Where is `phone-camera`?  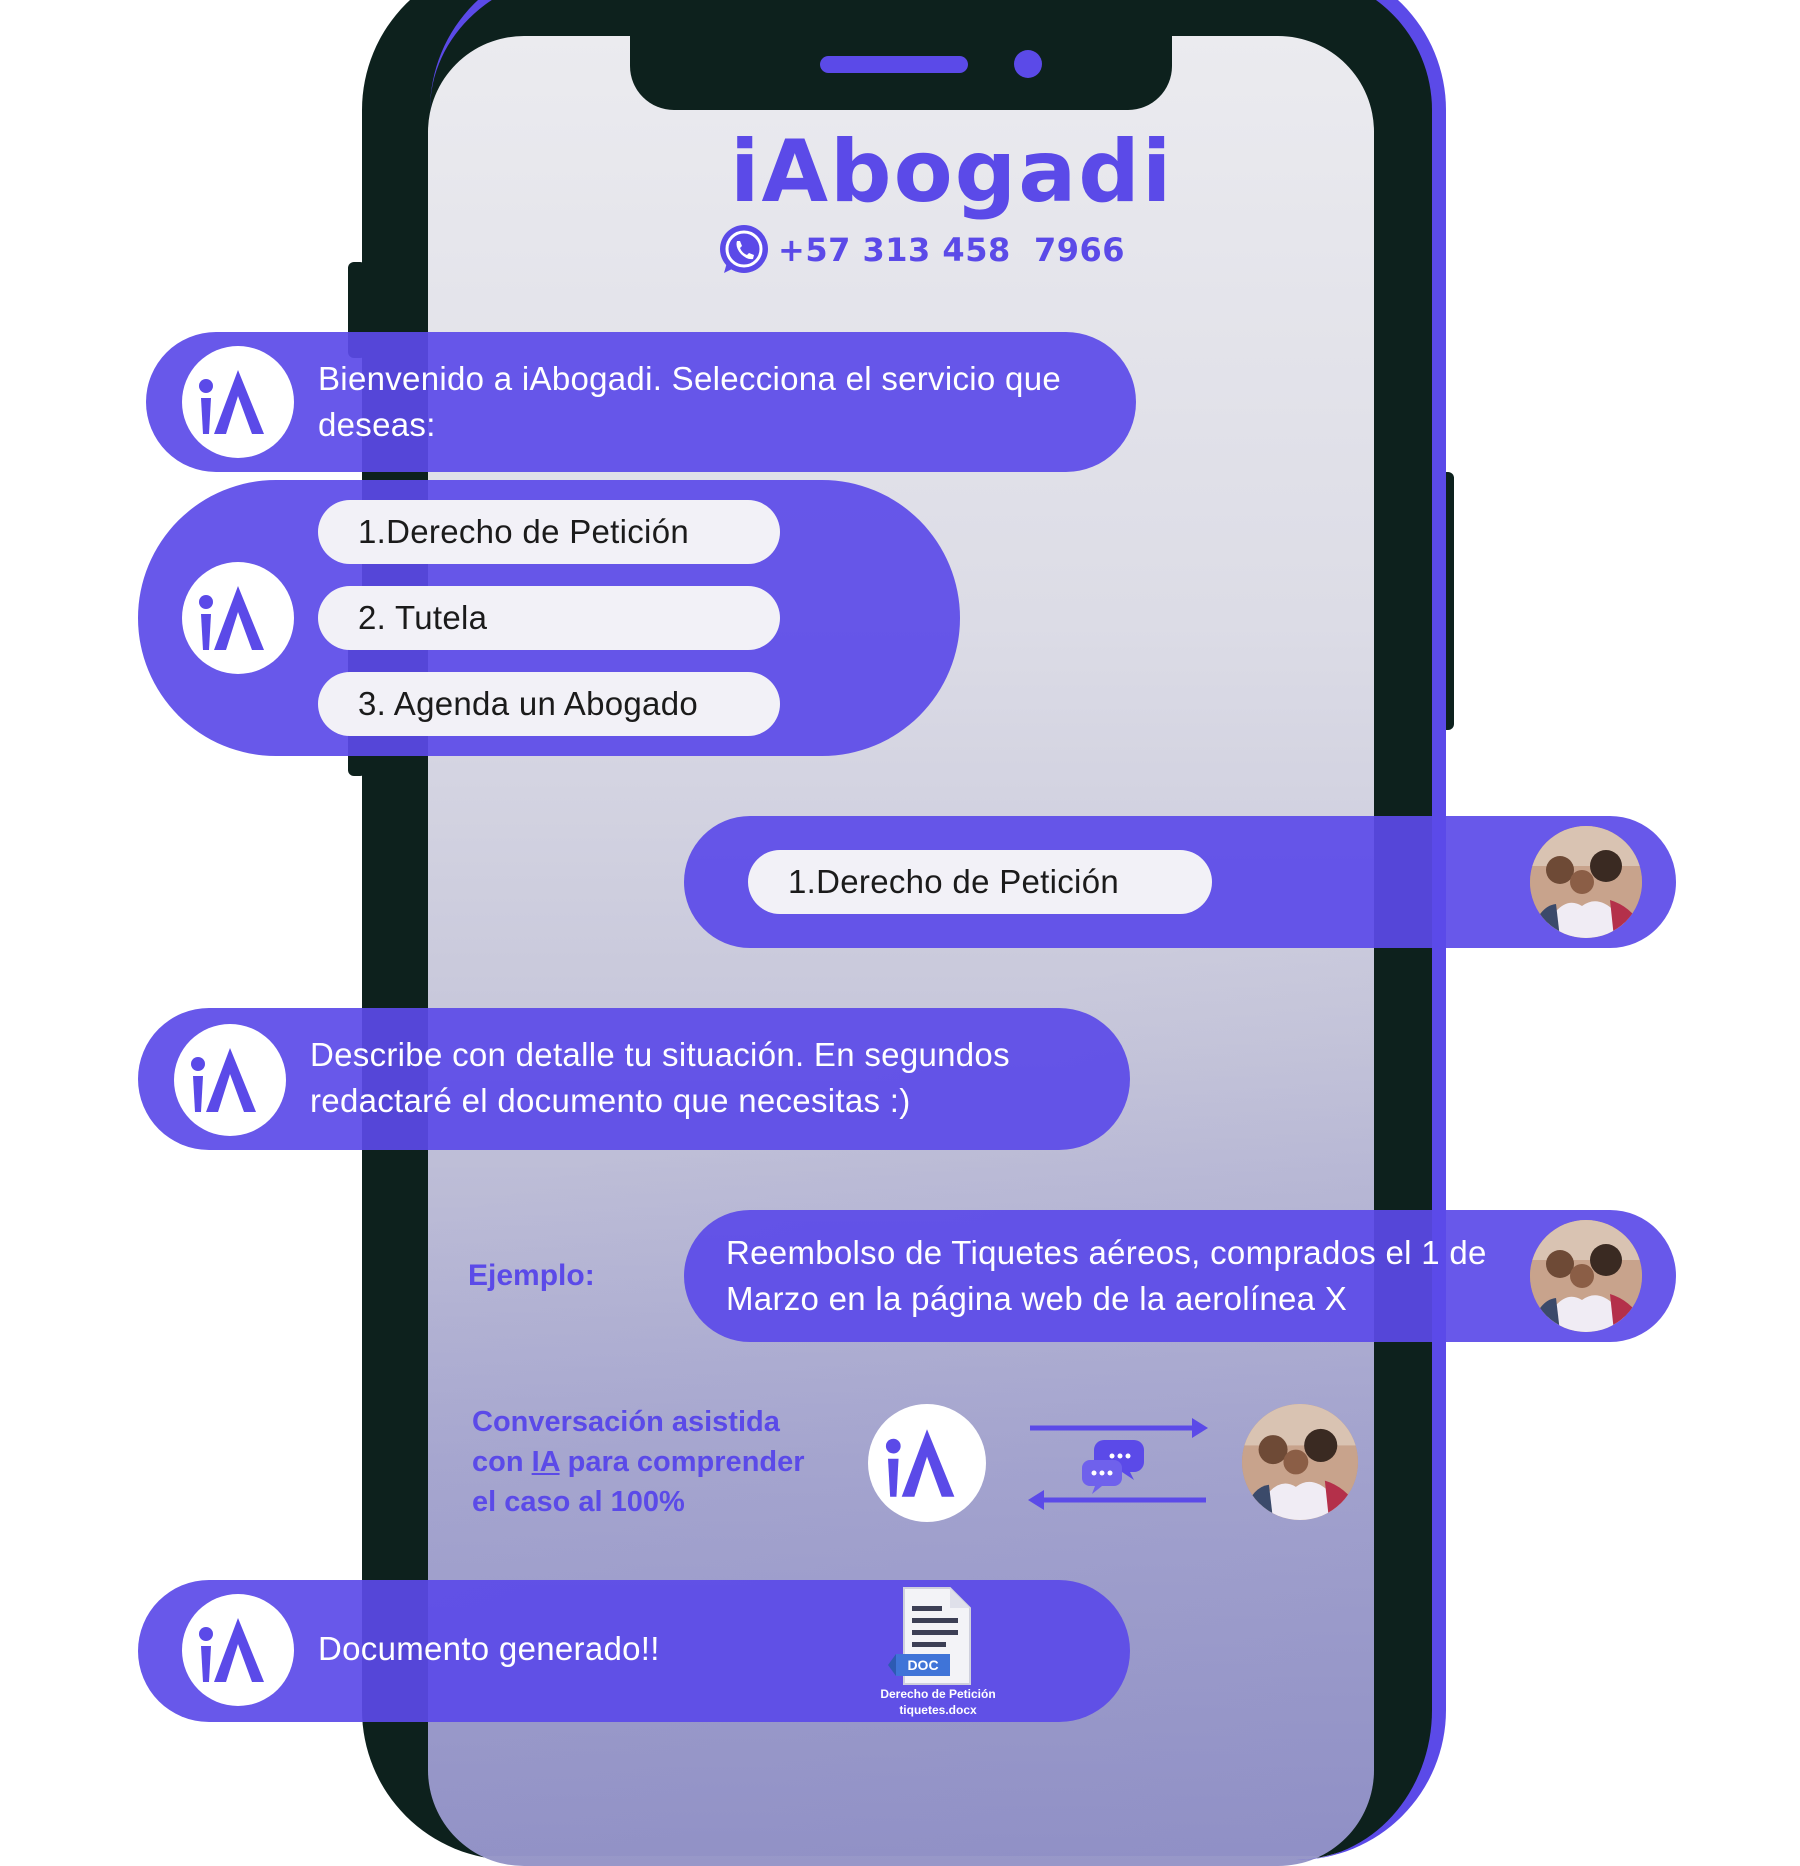 phone-camera is located at coordinates (1028, 64).